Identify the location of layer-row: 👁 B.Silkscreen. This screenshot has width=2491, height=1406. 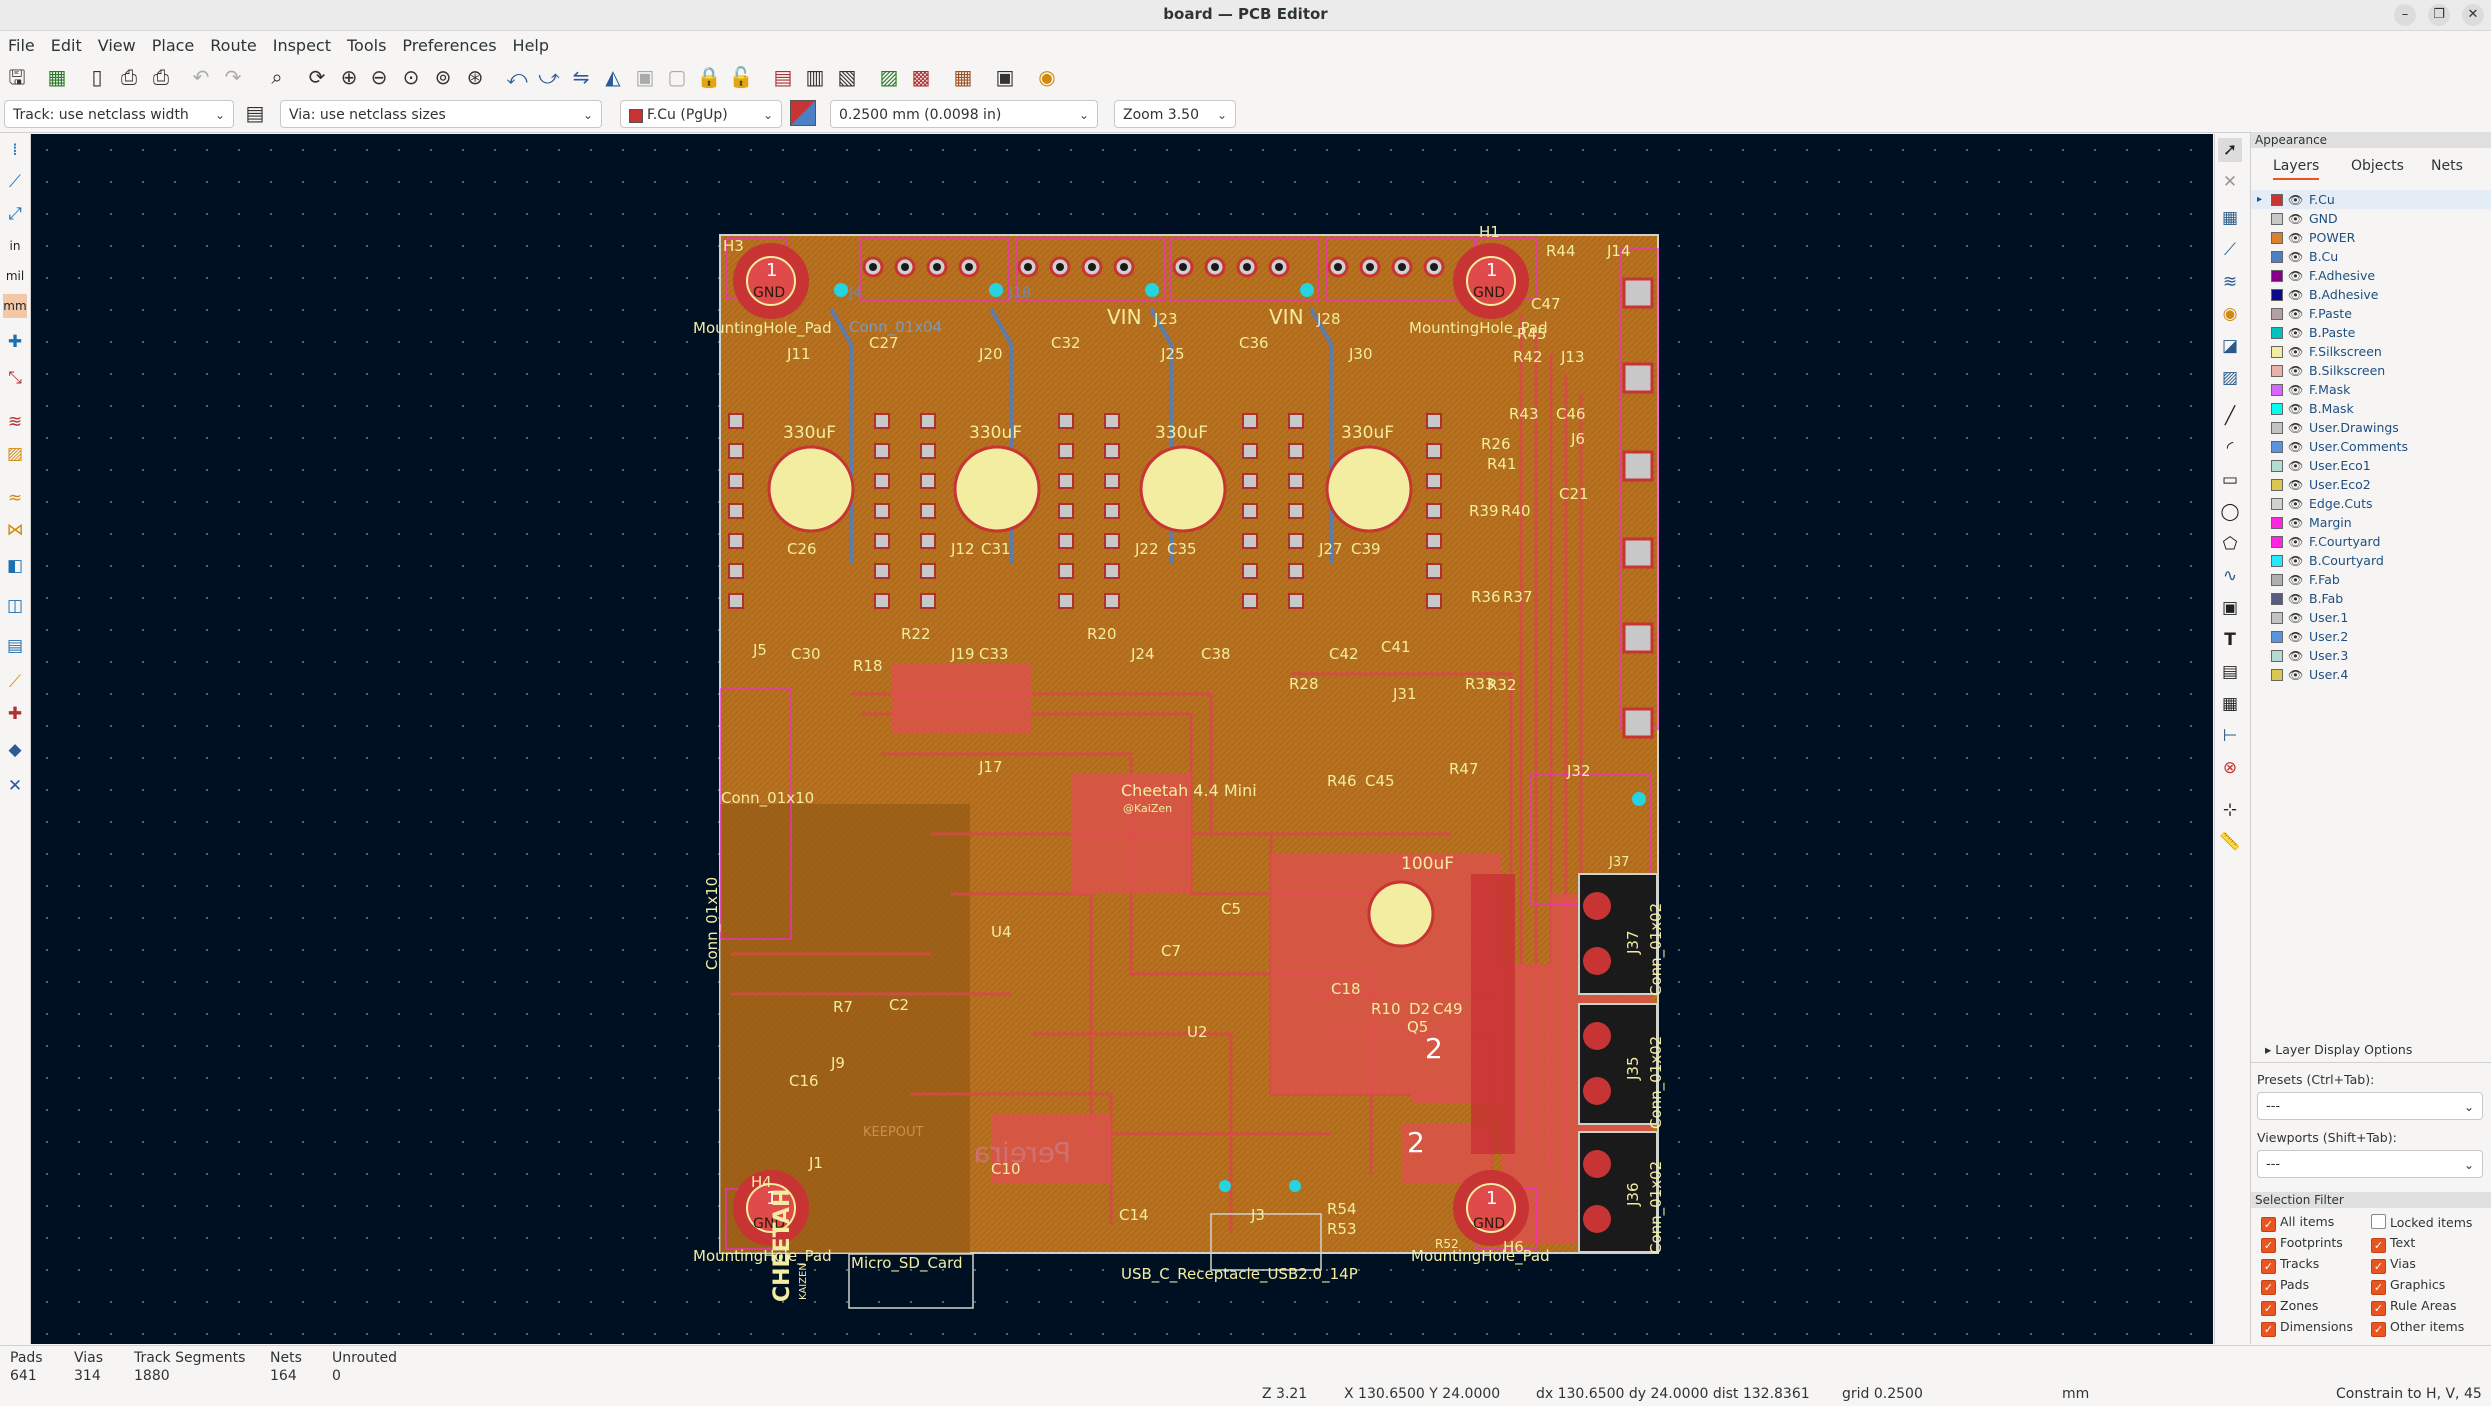
(2371, 370).